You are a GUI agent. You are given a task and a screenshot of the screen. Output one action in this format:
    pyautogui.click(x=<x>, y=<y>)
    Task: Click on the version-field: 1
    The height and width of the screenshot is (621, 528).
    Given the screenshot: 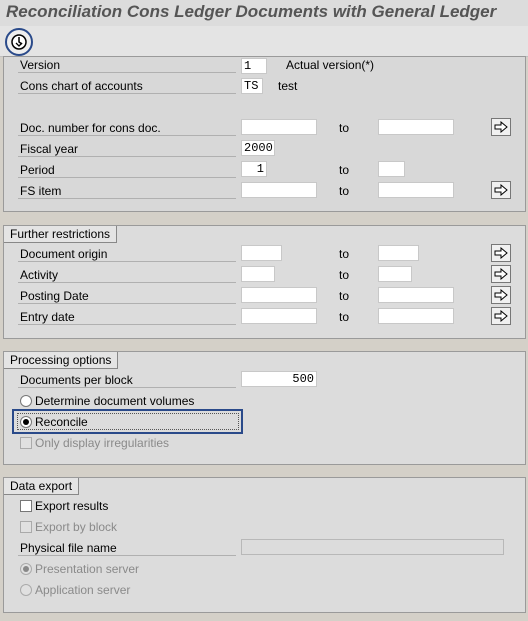 What is the action you would take?
    pyautogui.click(x=254, y=66)
    